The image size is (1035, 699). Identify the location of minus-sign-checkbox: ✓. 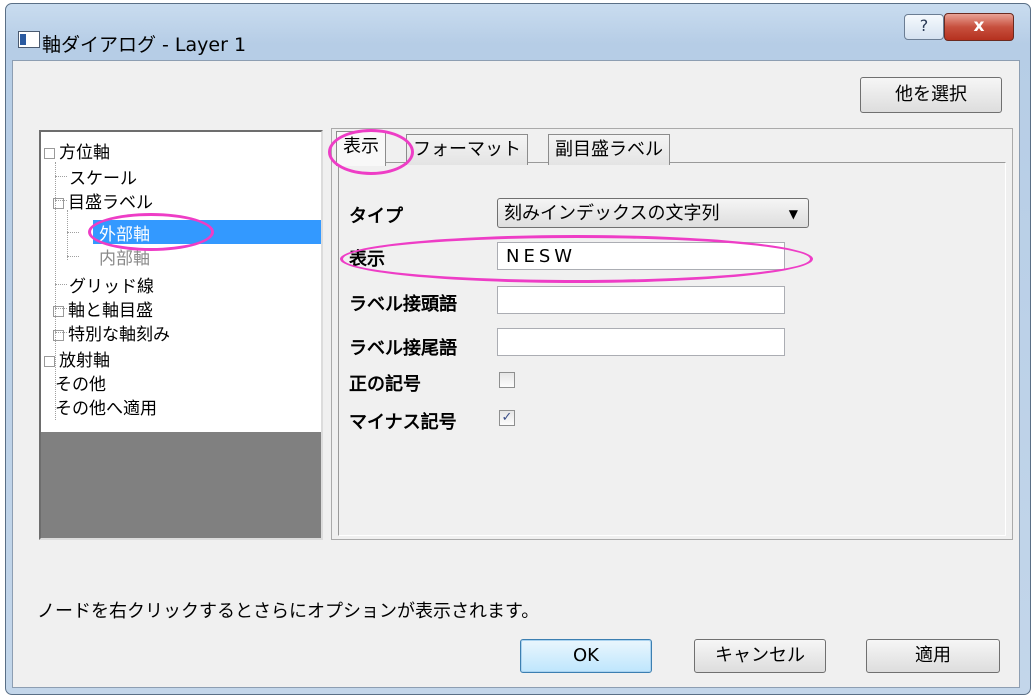
(507, 418).